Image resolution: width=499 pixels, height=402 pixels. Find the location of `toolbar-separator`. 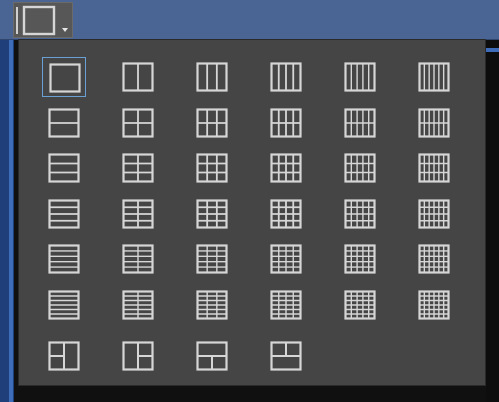

toolbar-separator is located at coordinates (17, 20).